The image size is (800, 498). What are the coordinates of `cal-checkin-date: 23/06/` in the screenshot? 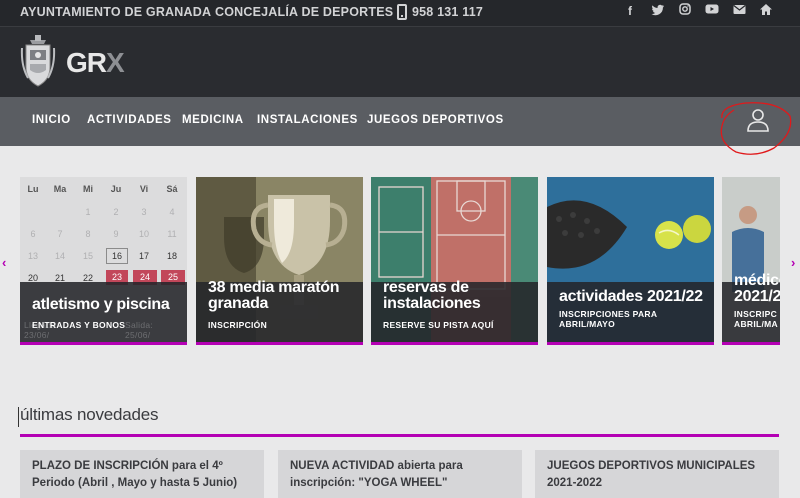 It's located at (37, 335).